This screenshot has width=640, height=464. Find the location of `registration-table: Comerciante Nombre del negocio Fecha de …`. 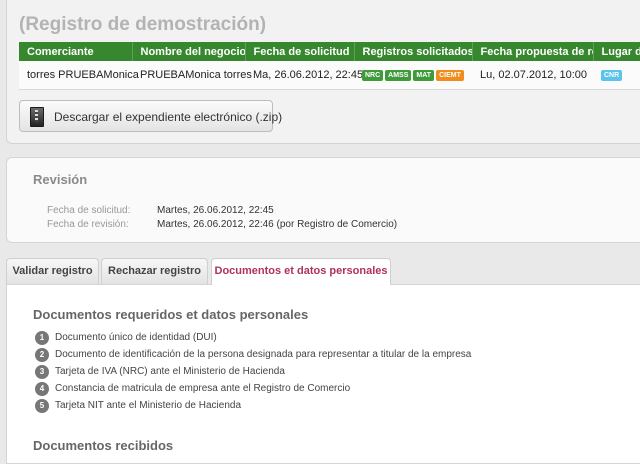

registration-table: Comerciante Nombre del negocio Fecha de … is located at coordinates (329, 66).